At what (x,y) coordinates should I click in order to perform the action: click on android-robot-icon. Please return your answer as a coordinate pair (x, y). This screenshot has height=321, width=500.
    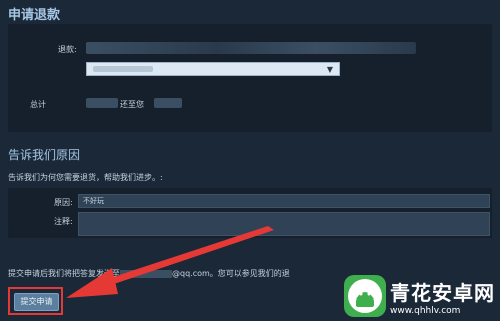
    Looking at the image, I should click on (365, 296).